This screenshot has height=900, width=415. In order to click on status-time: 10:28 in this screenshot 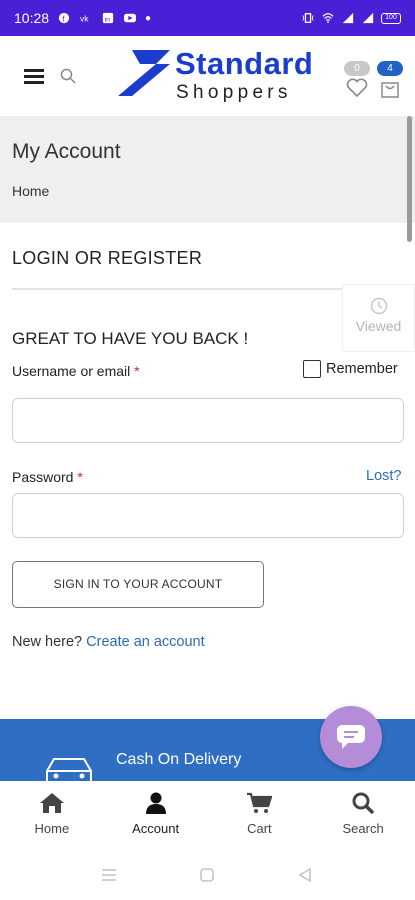, I will do `click(32, 18)`.